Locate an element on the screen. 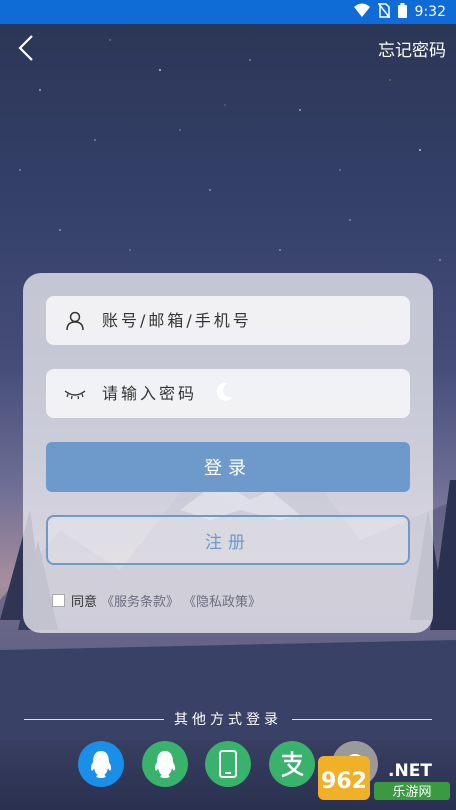  phone-login-button is located at coordinates (228, 764).